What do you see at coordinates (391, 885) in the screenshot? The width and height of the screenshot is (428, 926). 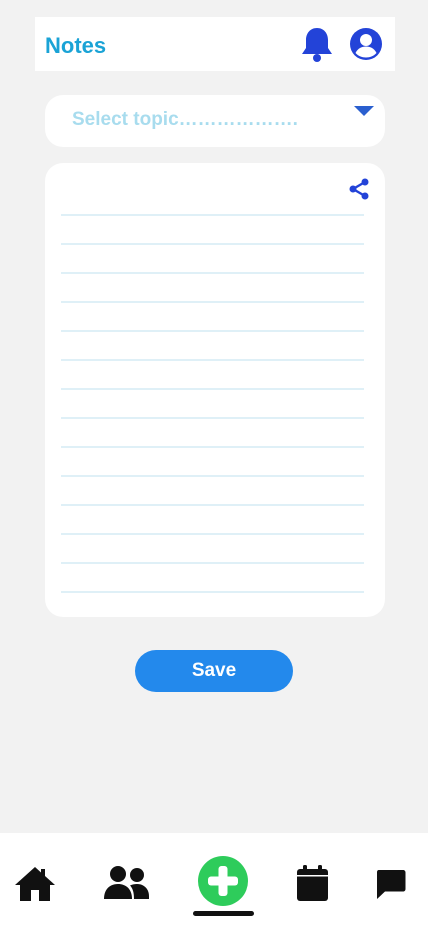 I see `chat-icon` at bounding box center [391, 885].